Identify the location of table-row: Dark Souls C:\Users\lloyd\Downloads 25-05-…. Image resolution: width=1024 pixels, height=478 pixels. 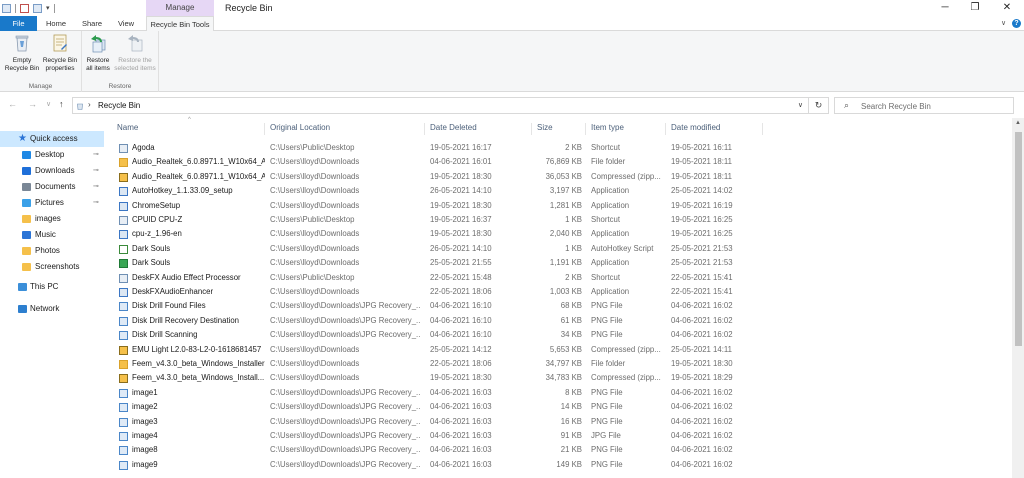
(442, 263).